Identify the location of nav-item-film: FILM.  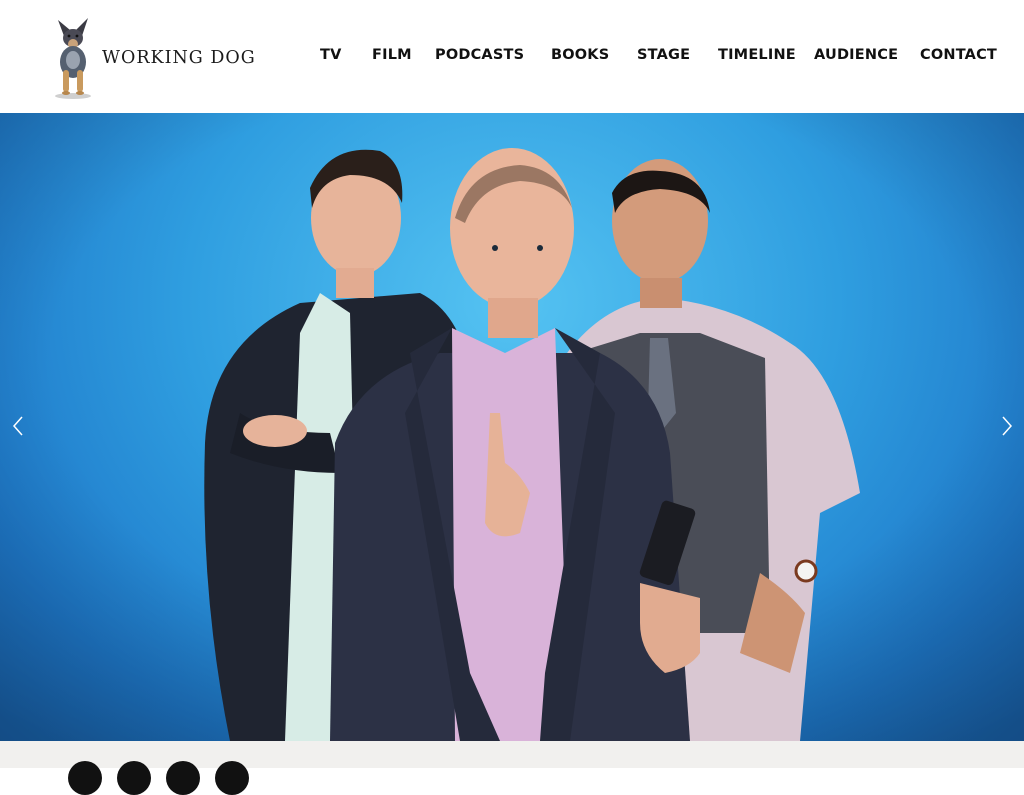
(392, 55).